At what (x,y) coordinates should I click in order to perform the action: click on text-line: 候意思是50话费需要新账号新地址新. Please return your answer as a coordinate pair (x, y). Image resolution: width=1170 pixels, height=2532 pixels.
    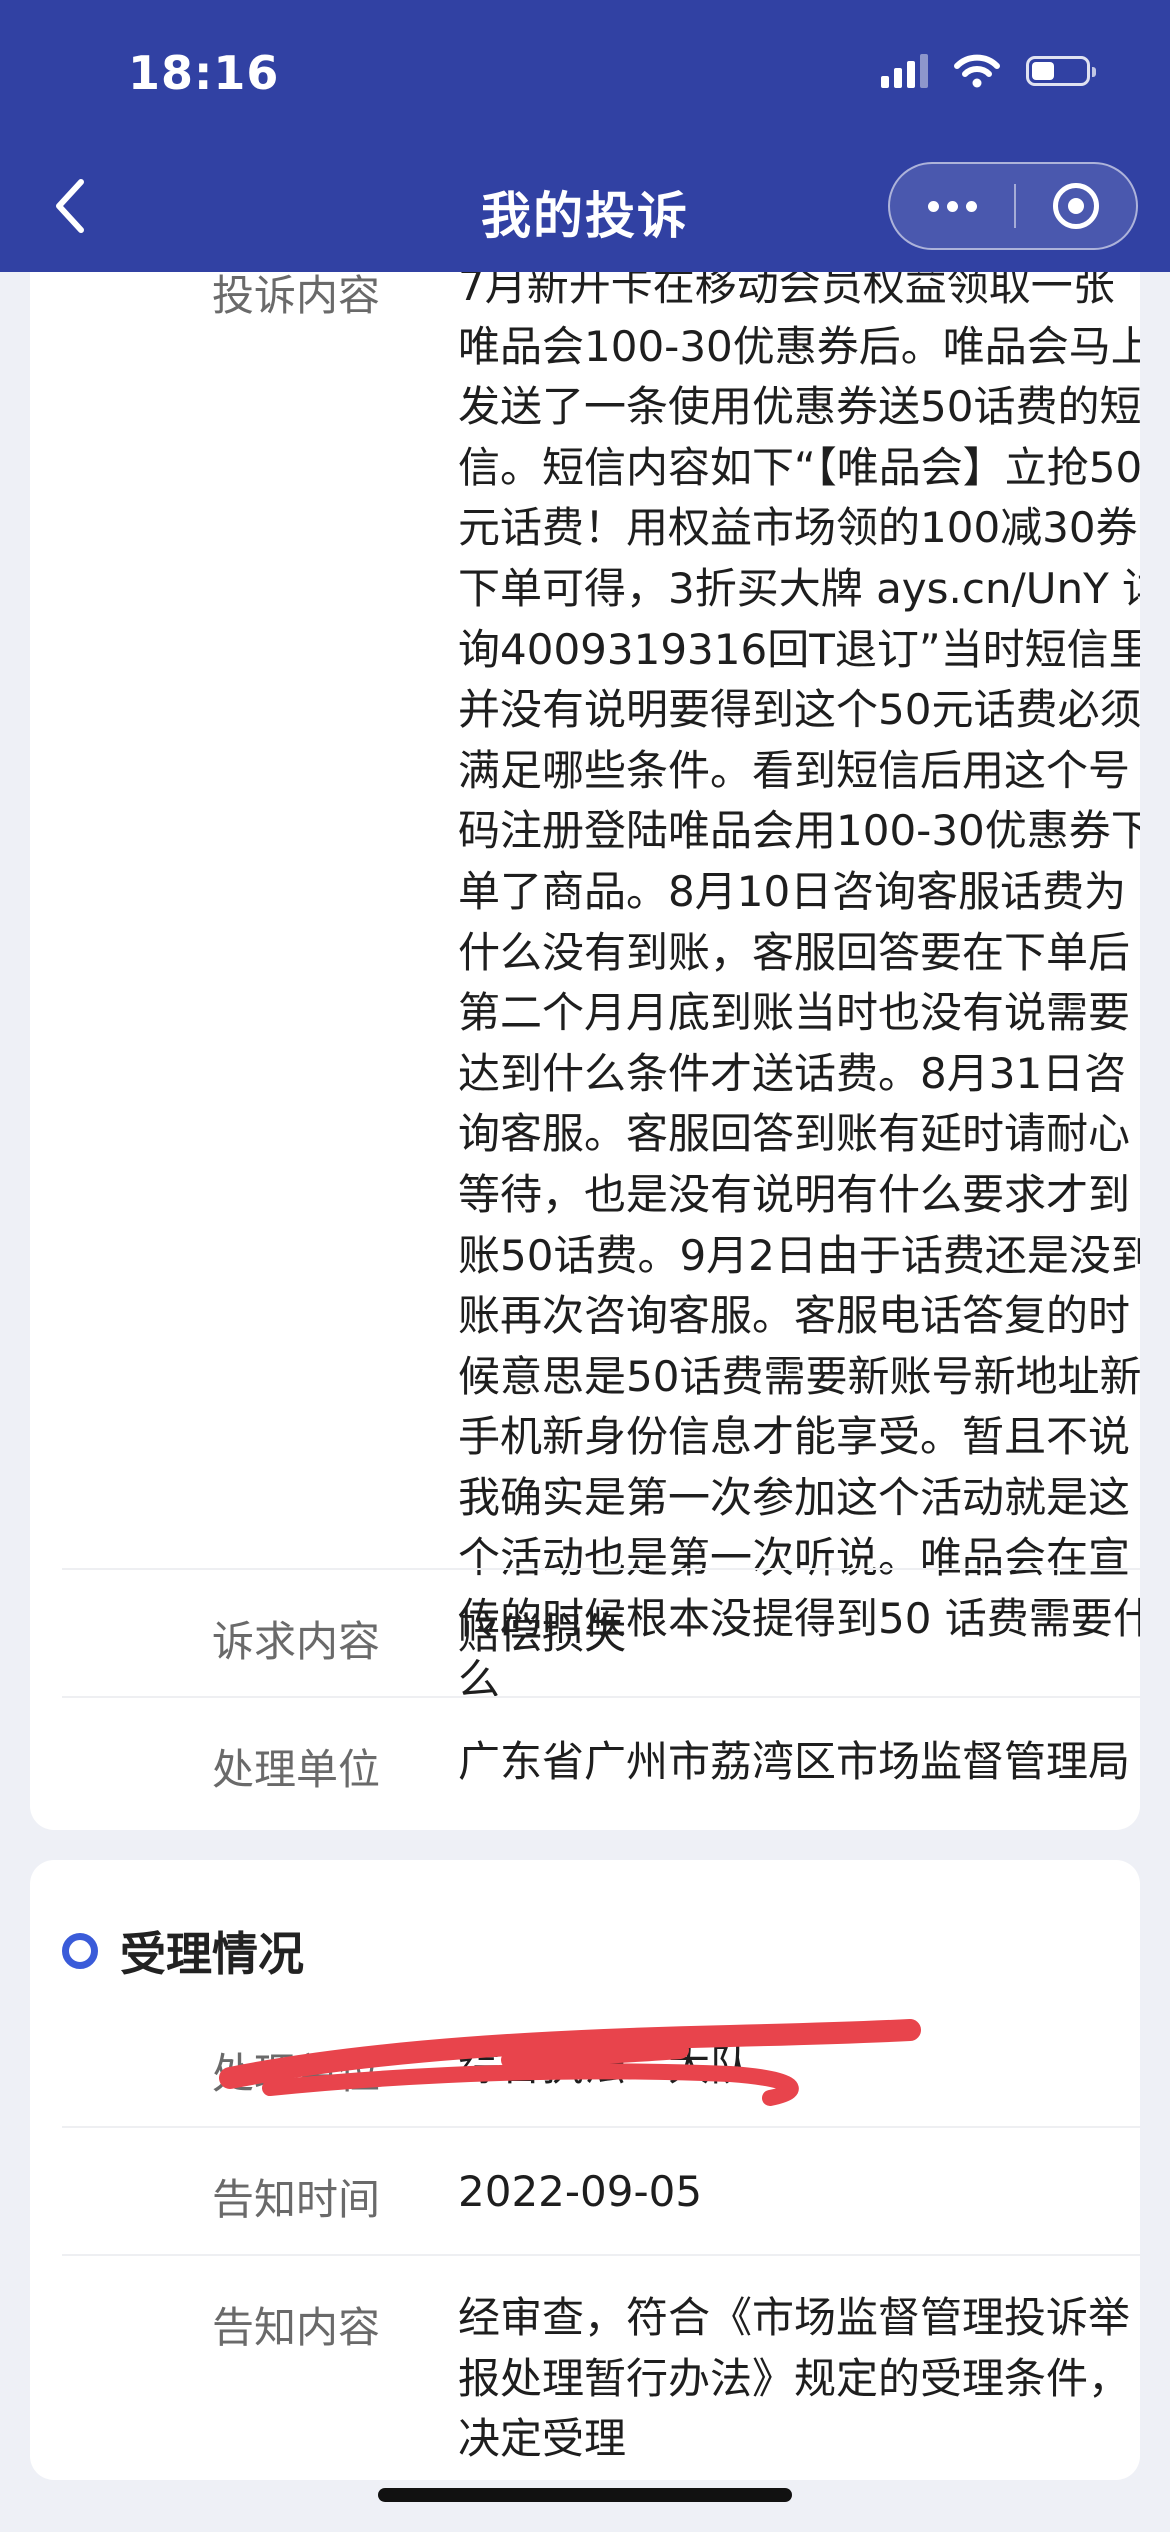
    Looking at the image, I should click on (799, 1376).